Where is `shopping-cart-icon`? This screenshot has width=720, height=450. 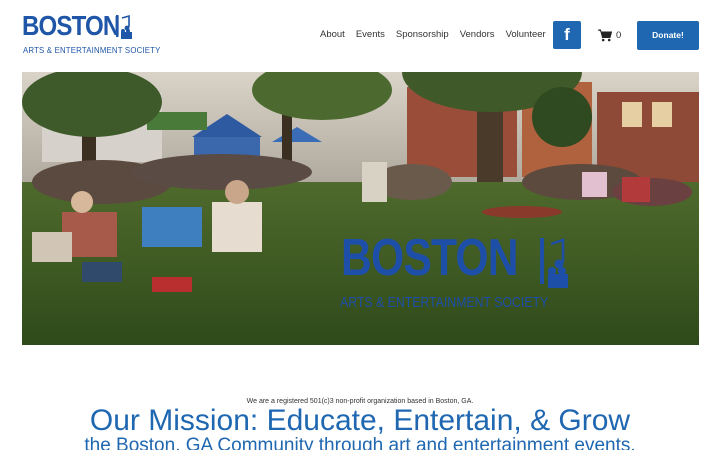 shopping-cart-icon is located at coordinates (605, 35).